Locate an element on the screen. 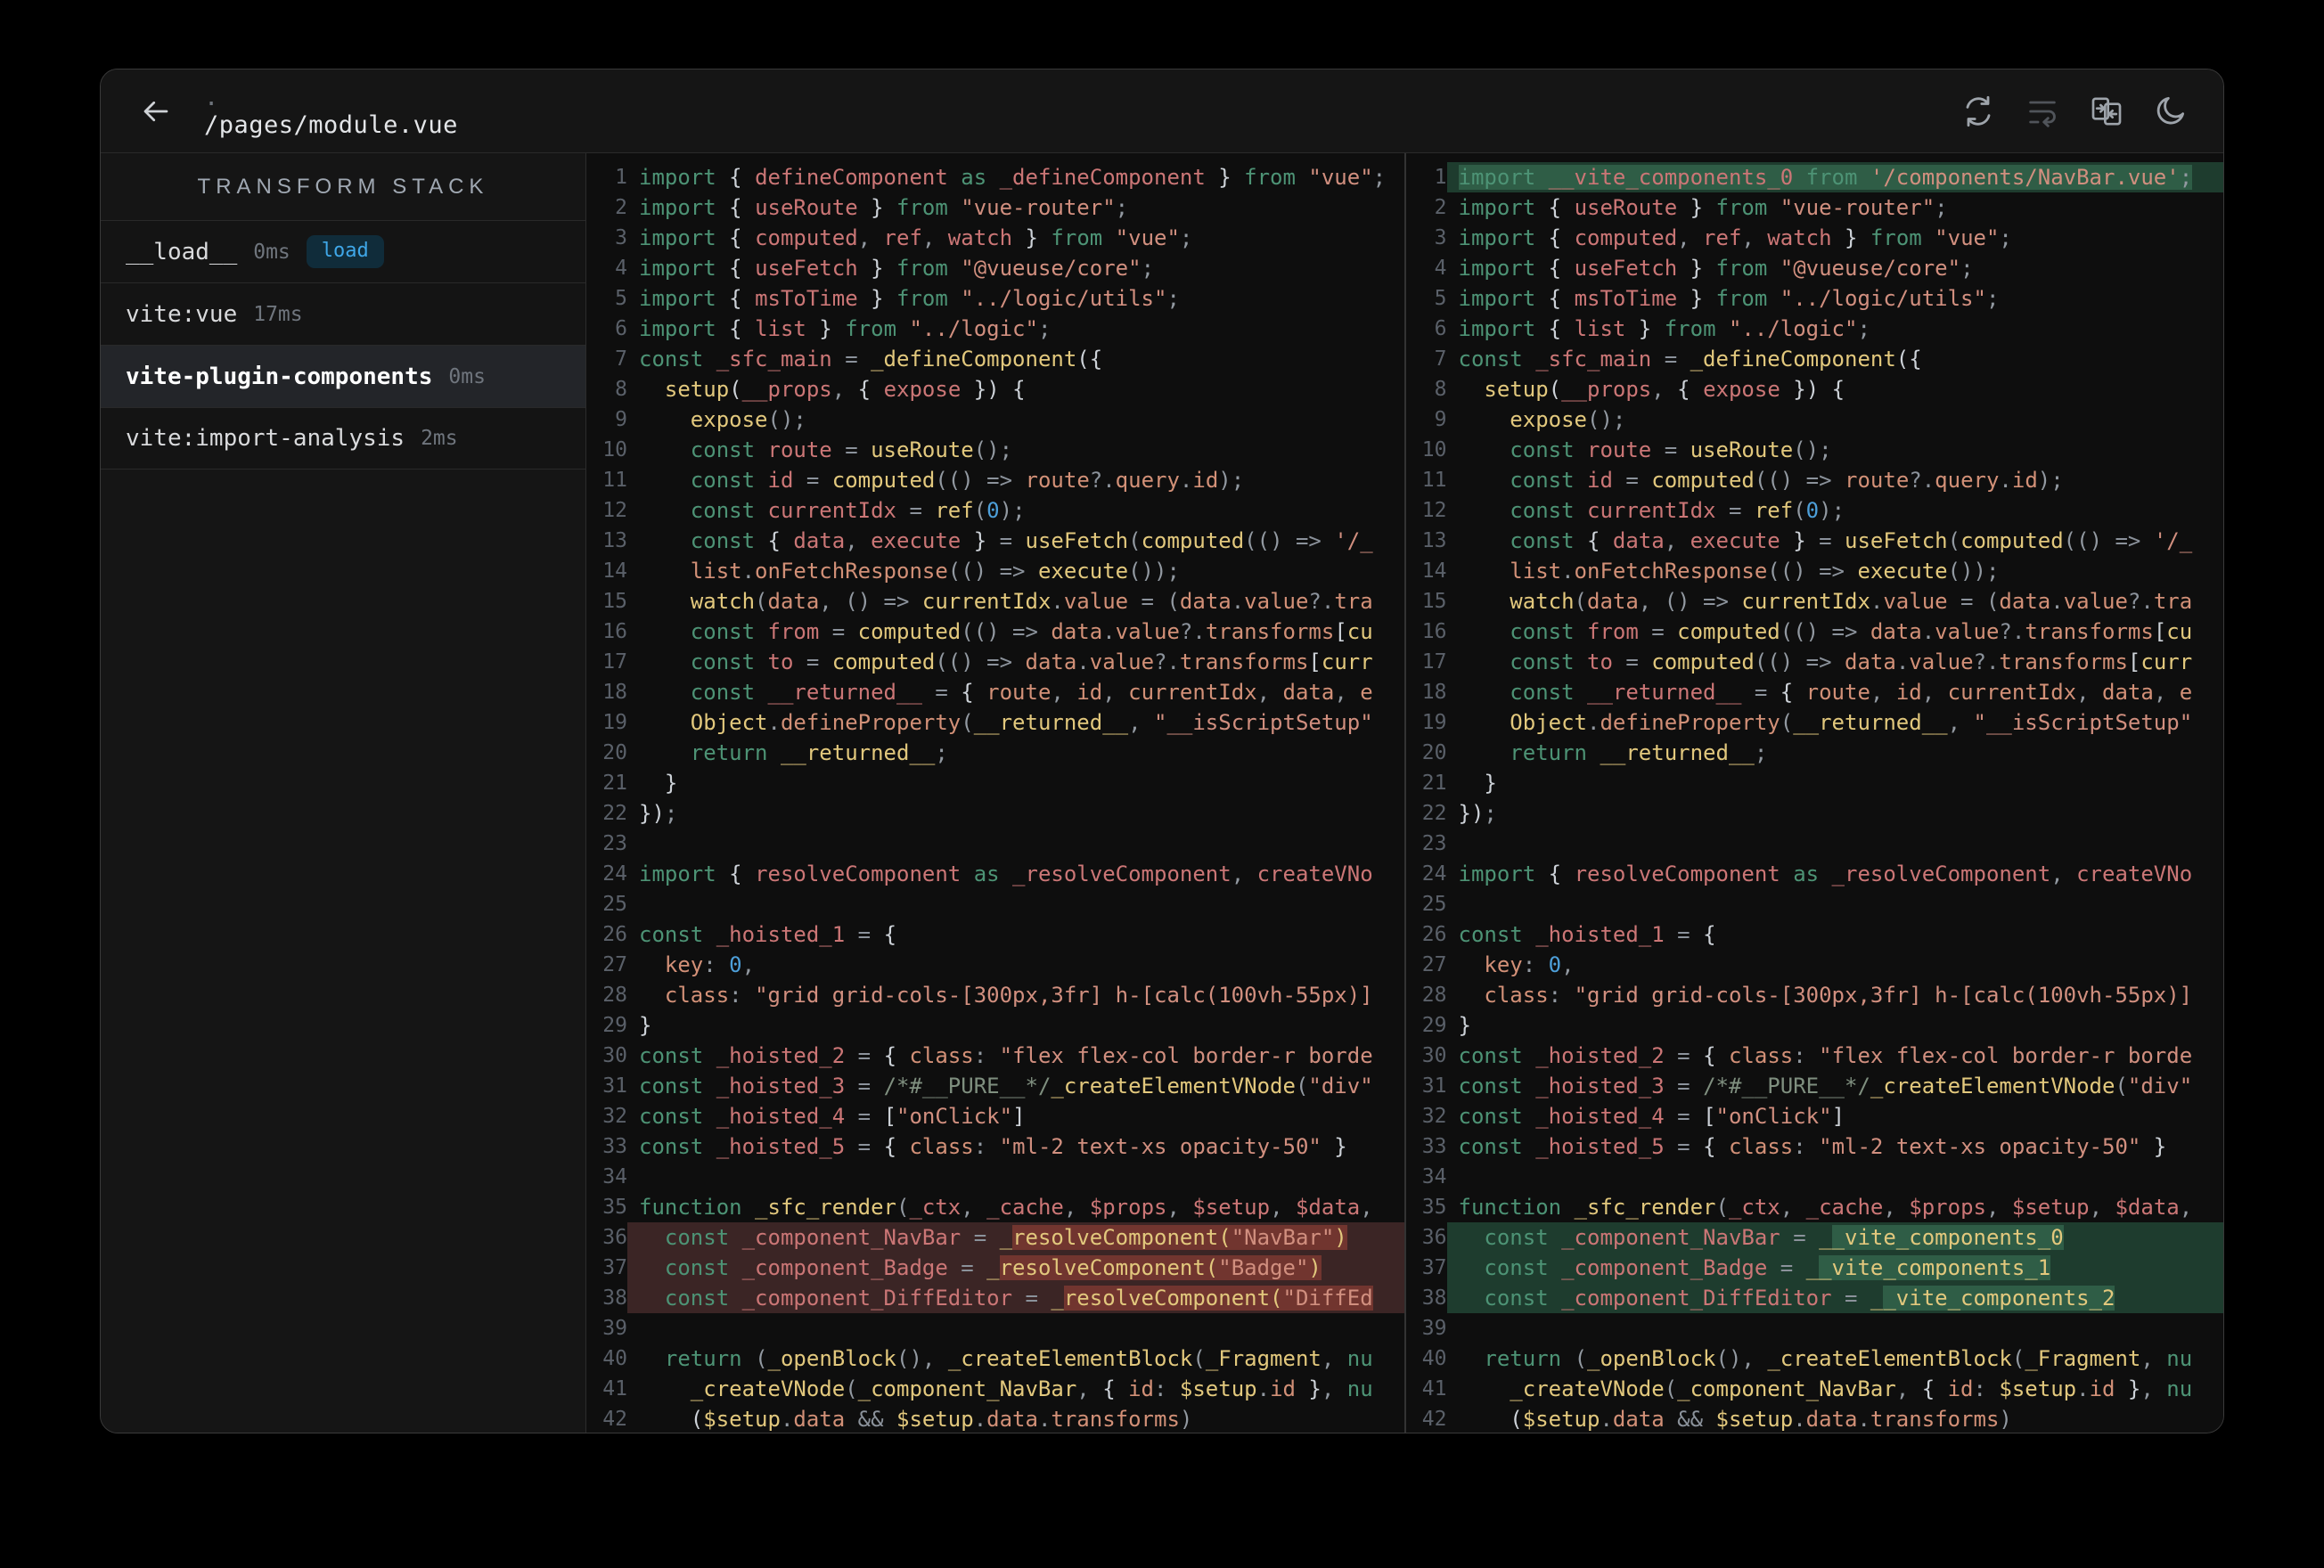  sidebar-item-vite-plugin-components: vite-plugin-components 0ms is located at coordinates (343, 376).